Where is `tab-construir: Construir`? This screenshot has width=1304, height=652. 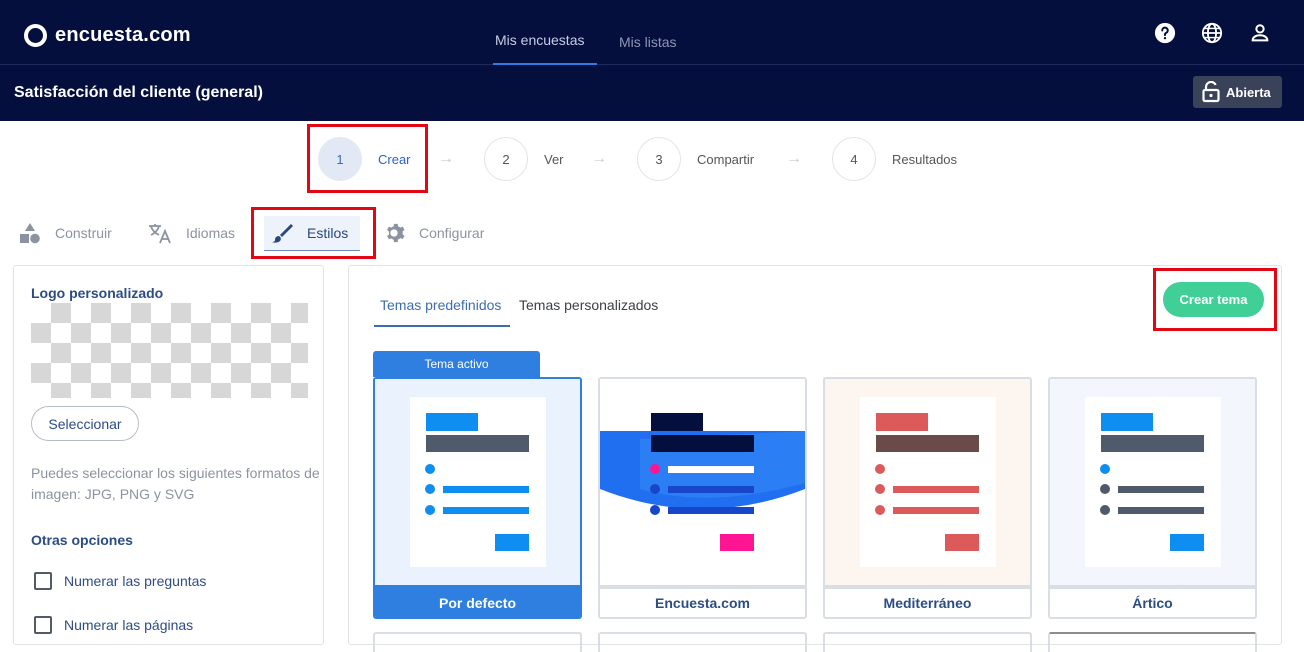
tab-construir: Construir is located at coordinates (65, 233).